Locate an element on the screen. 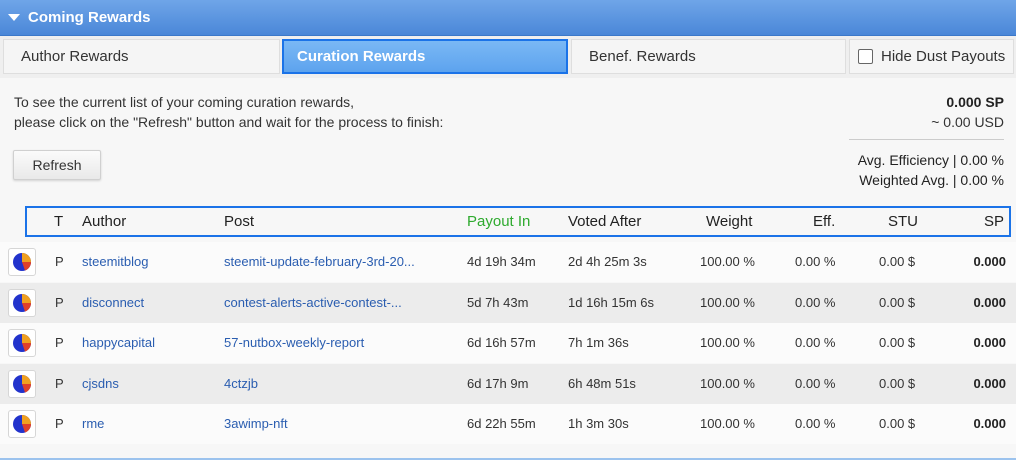 The height and width of the screenshot is (460, 1016). refresh-button: Refresh is located at coordinates (57, 165).